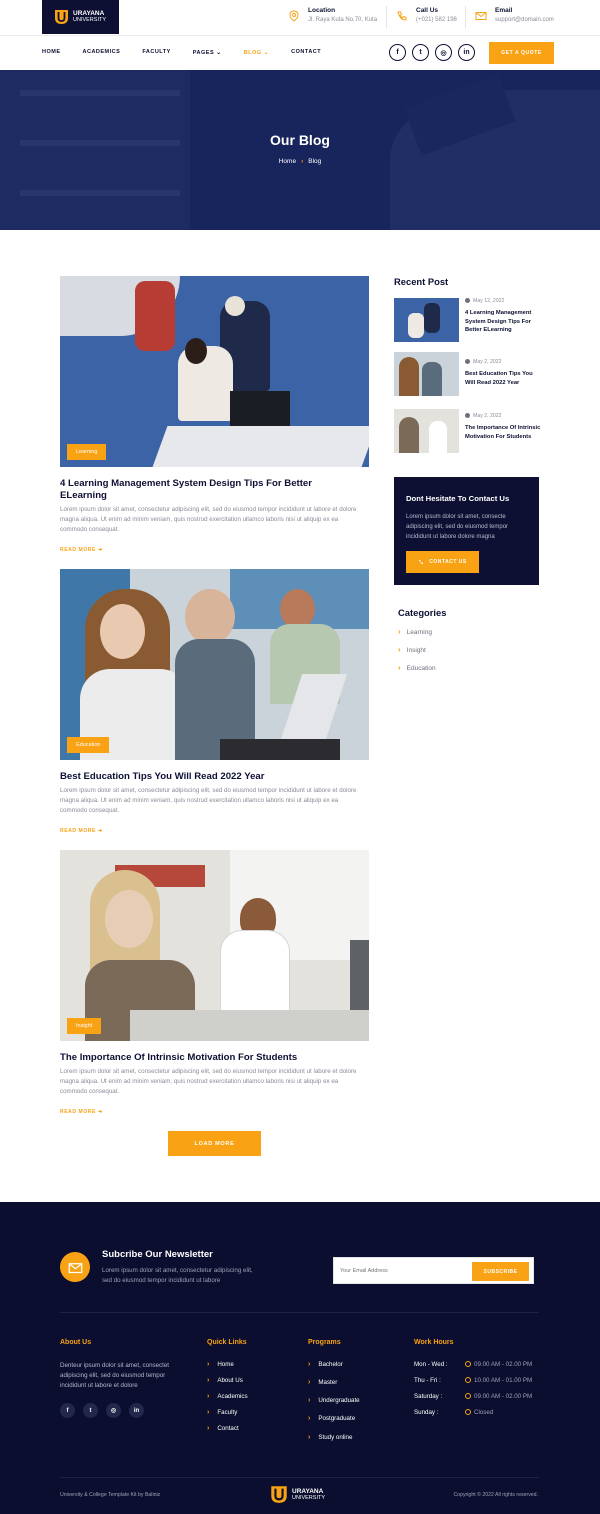  Describe the element at coordinates (426, 15) in the screenshot. I see `contact-phone: Call Us (+021) 582 198` at that location.